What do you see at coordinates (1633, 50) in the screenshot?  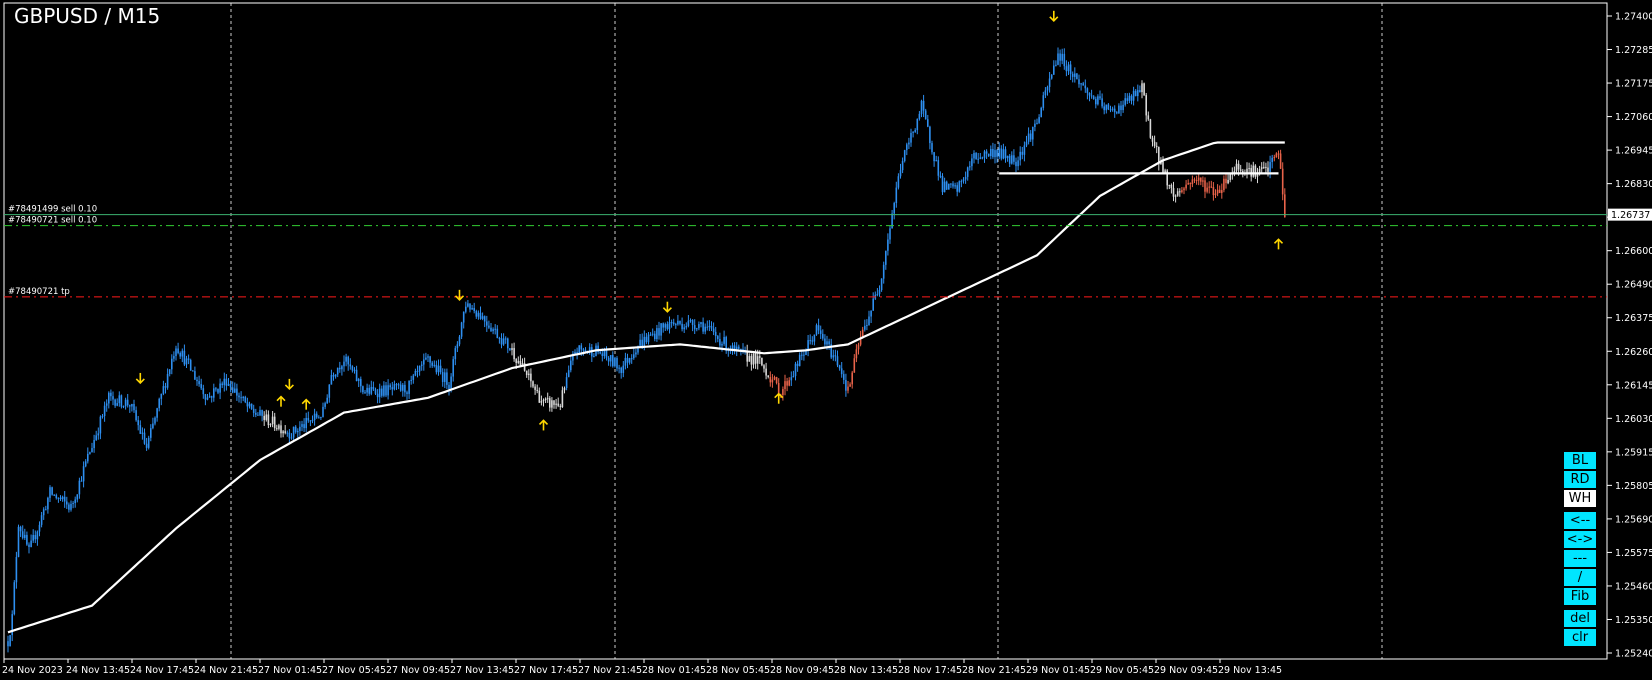 I see `y-tick-label: 1.27285` at bounding box center [1633, 50].